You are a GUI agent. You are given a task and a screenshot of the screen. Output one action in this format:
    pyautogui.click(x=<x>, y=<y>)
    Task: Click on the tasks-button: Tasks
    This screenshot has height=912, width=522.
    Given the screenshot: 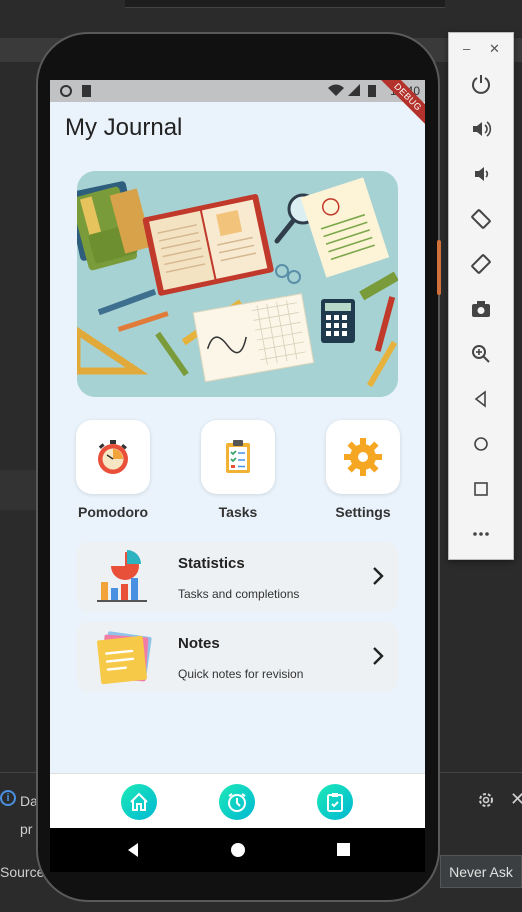 What is the action you would take?
    pyautogui.click(x=238, y=470)
    